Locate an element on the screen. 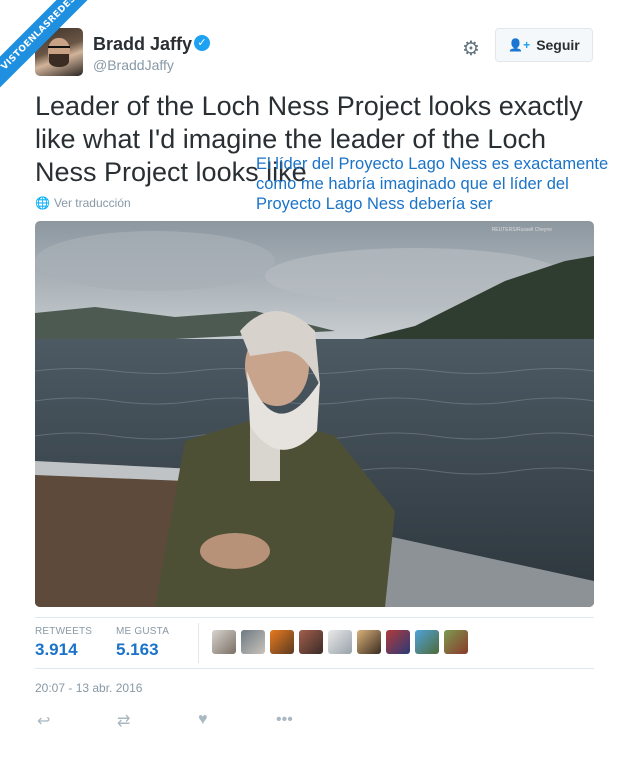  tweet-timestamp: 20:07 - 13 abr. 2016 is located at coordinates (88, 688).